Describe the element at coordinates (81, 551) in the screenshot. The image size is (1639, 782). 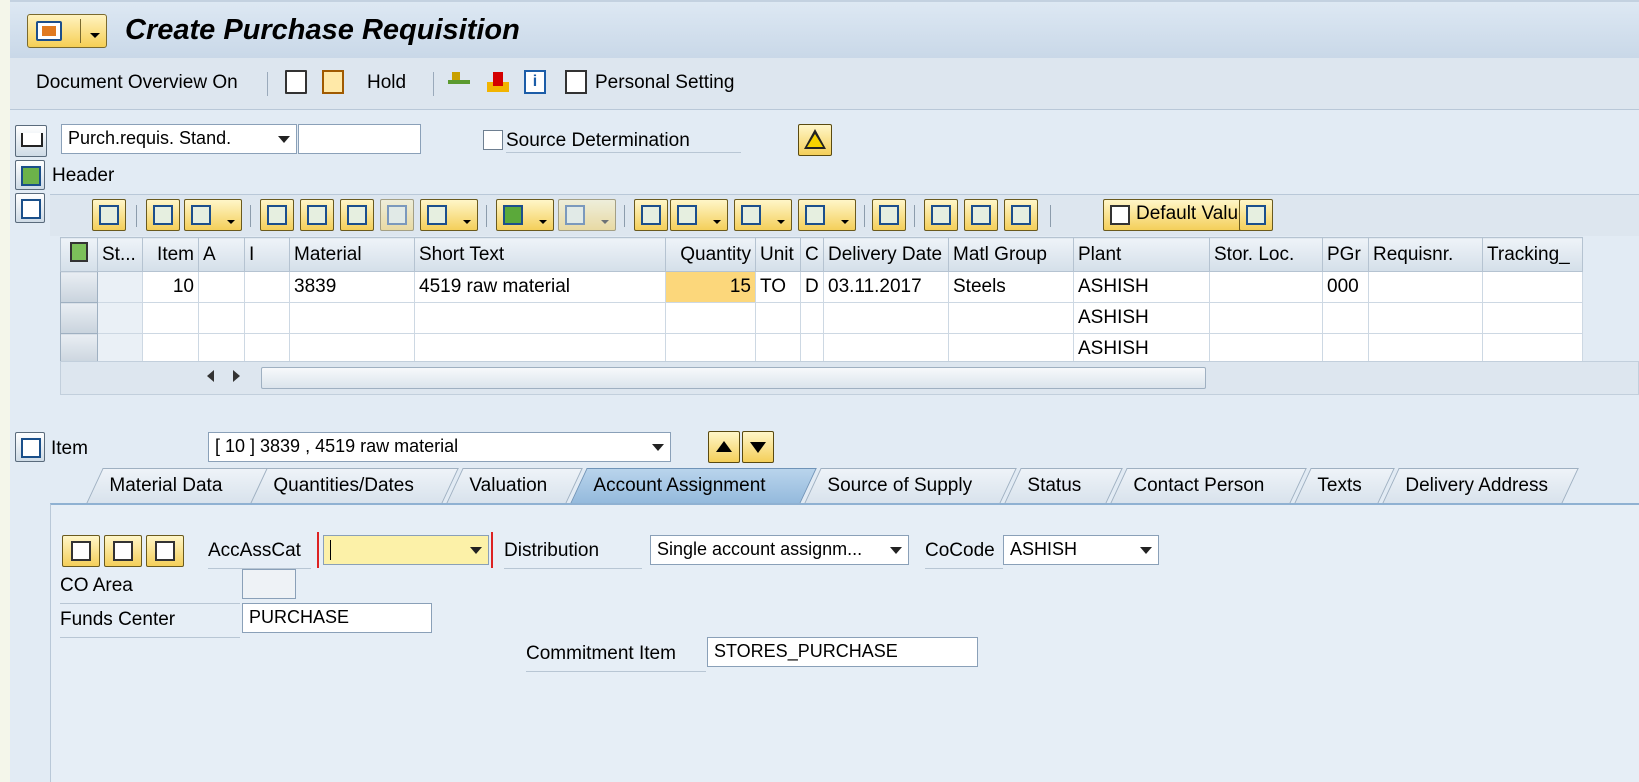
I see `multiple-account-assignment-button` at that location.